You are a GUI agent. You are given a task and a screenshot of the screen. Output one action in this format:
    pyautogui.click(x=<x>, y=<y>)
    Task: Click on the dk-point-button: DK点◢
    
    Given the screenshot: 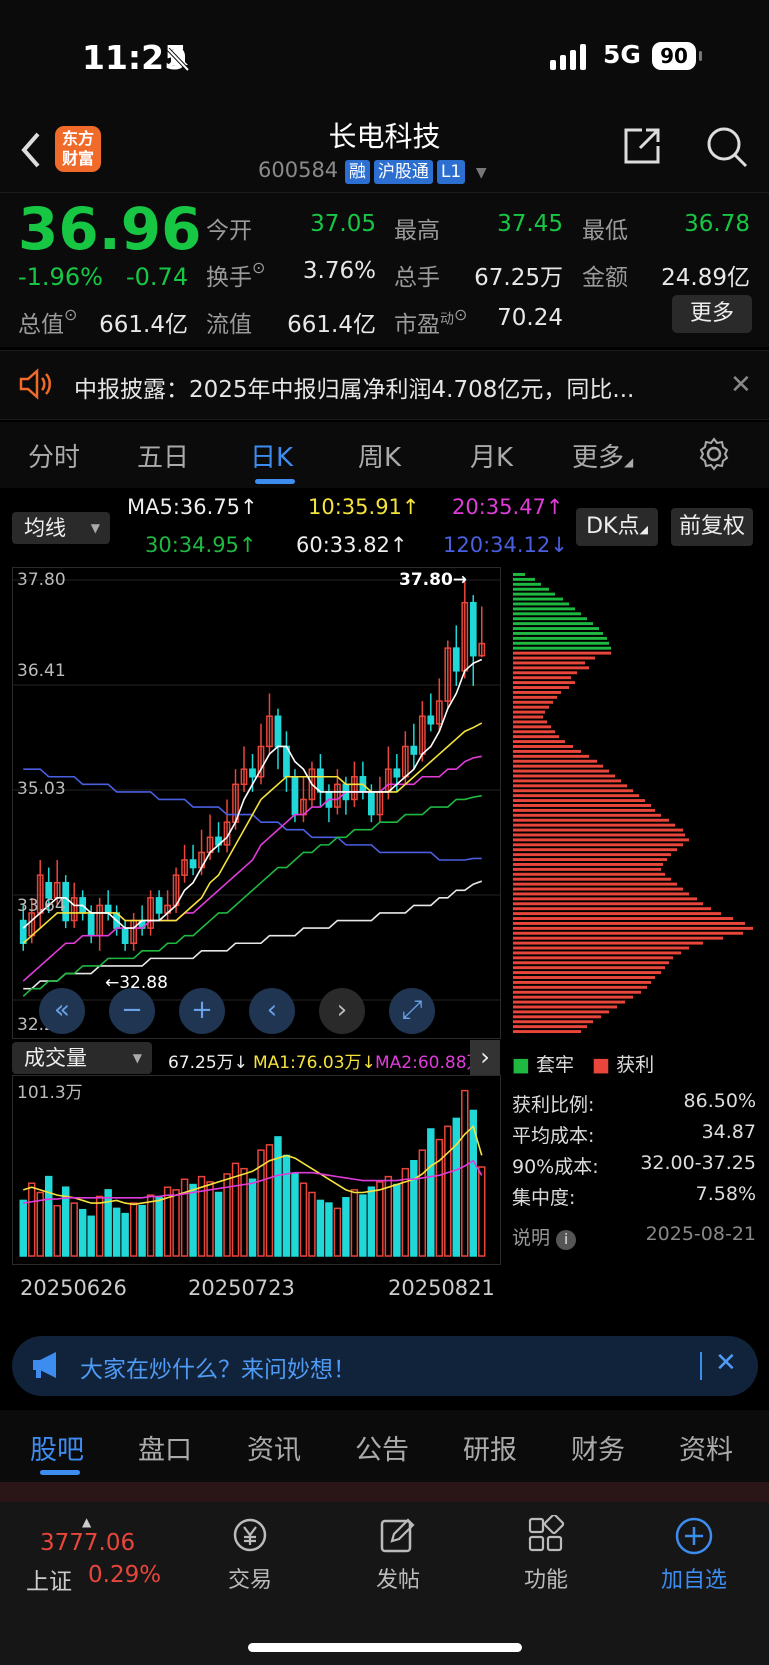 What is the action you would take?
    pyautogui.click(x=617, y=527)
    